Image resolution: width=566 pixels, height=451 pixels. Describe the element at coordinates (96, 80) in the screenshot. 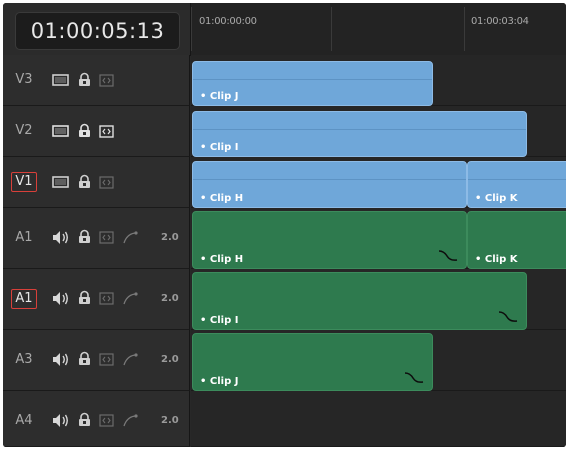

I see `track-header-v3: V3` at that location.